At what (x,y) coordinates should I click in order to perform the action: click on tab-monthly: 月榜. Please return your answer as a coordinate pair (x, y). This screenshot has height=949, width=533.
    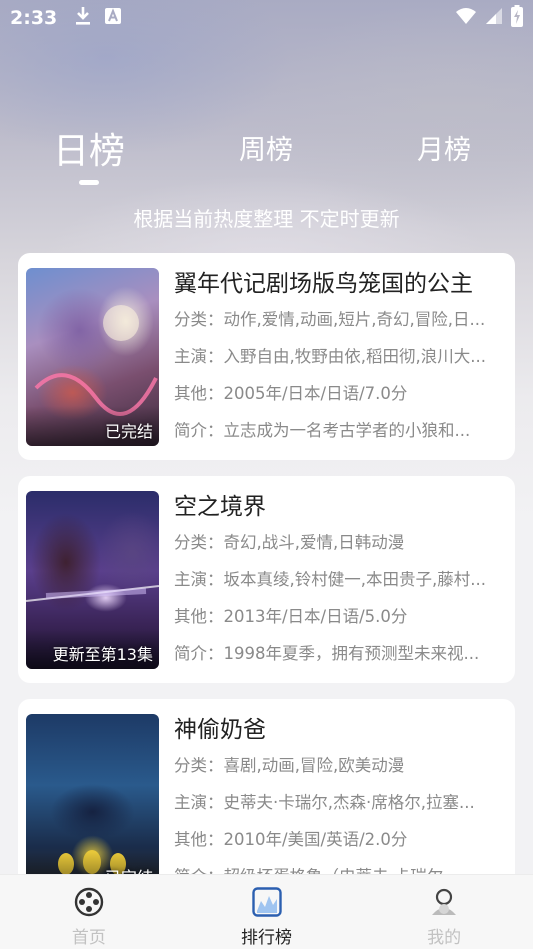
    Looking at the image, I should click on (444, 147).